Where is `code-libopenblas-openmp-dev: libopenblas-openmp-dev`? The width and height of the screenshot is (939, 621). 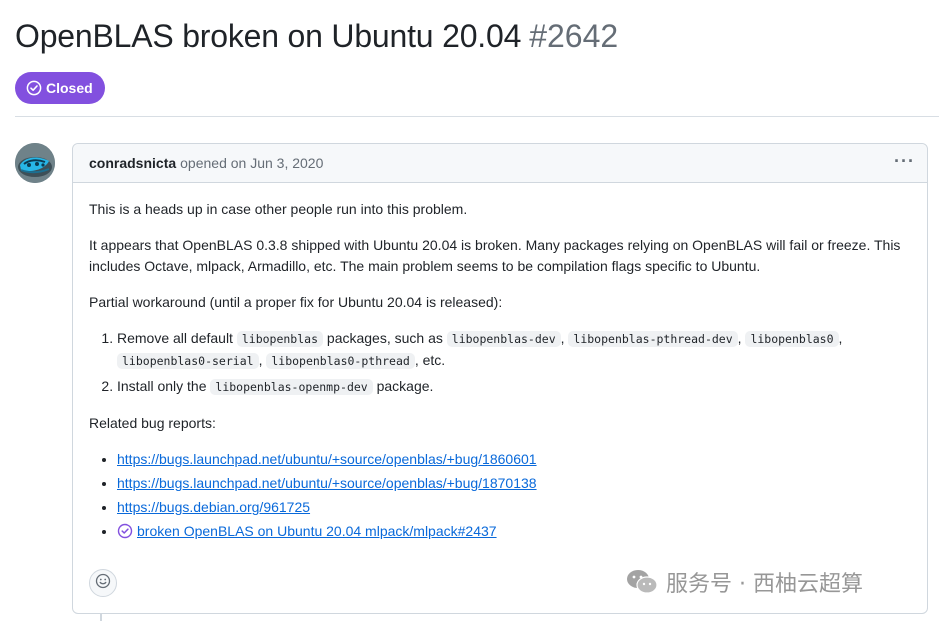 code-libopenblas-openmp-dev: libopenblas-openmp-dev is located at coordinates (291, 387).